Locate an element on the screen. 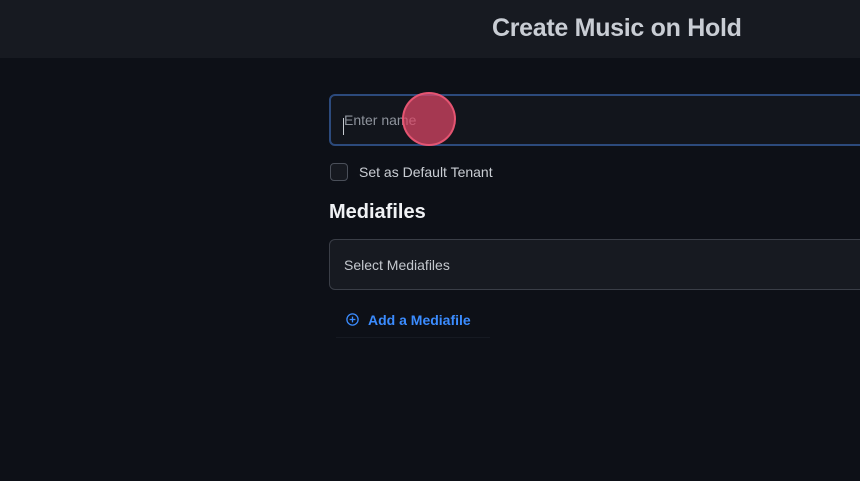  default-tenant-label: Set as Default Tenant is located at coordinates (426, 172).